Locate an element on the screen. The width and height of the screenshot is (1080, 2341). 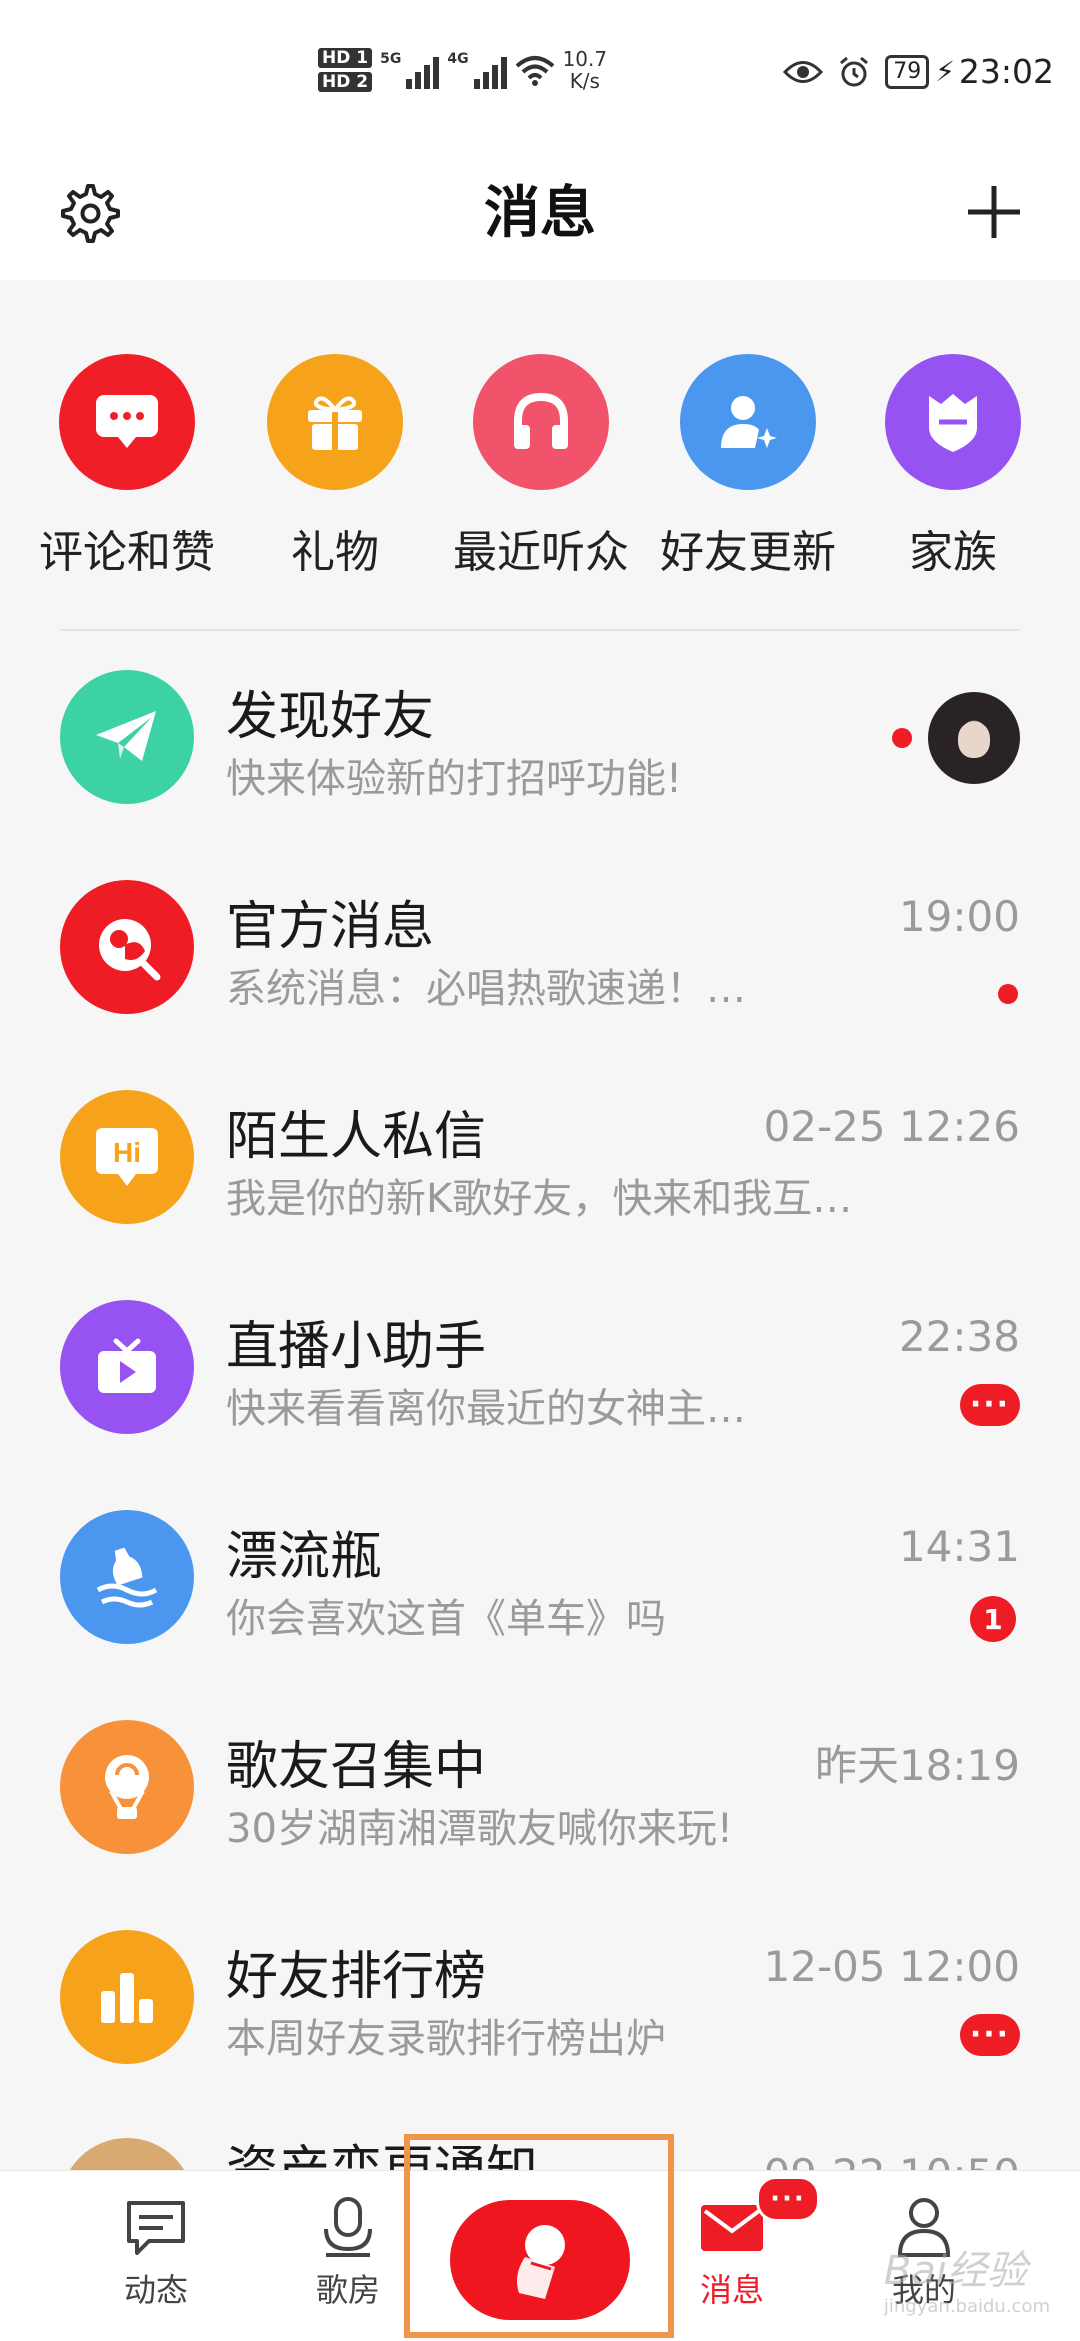
bar-chart-icon is located at coordinates (127, 1997).